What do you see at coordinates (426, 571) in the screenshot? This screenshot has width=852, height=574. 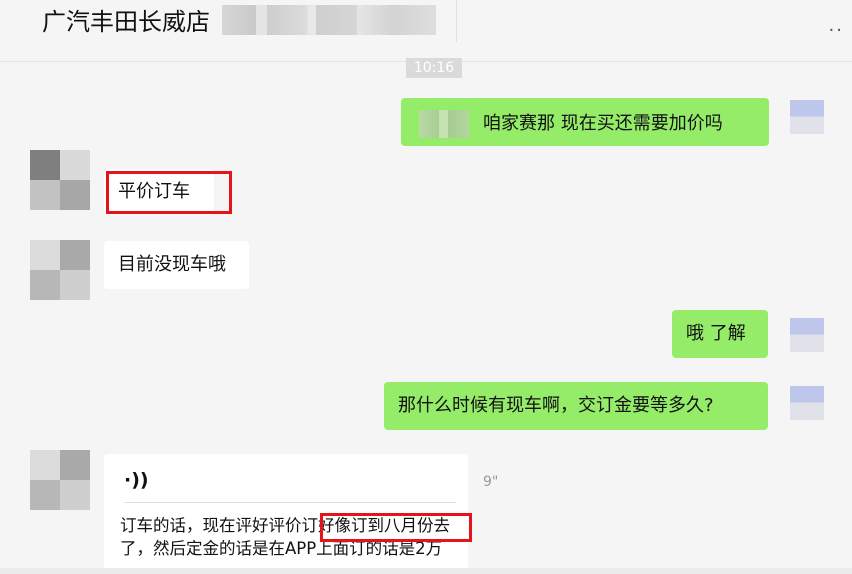 I see `bottom-divider` at bounding box center [426, 571].